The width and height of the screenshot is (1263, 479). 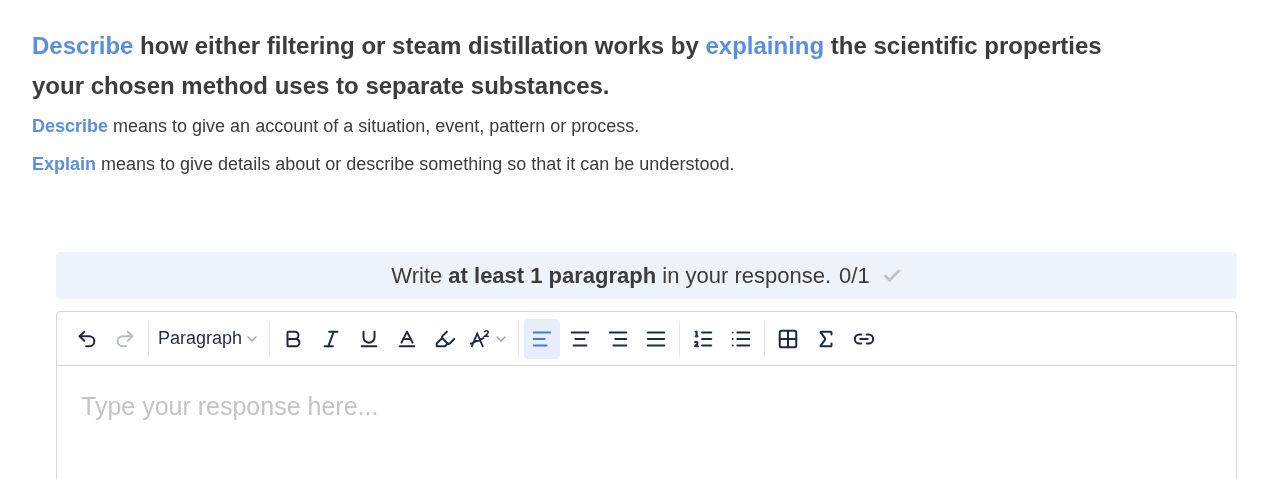 I want to click on requirement-count: 0/1, so click(x=854, y=276).